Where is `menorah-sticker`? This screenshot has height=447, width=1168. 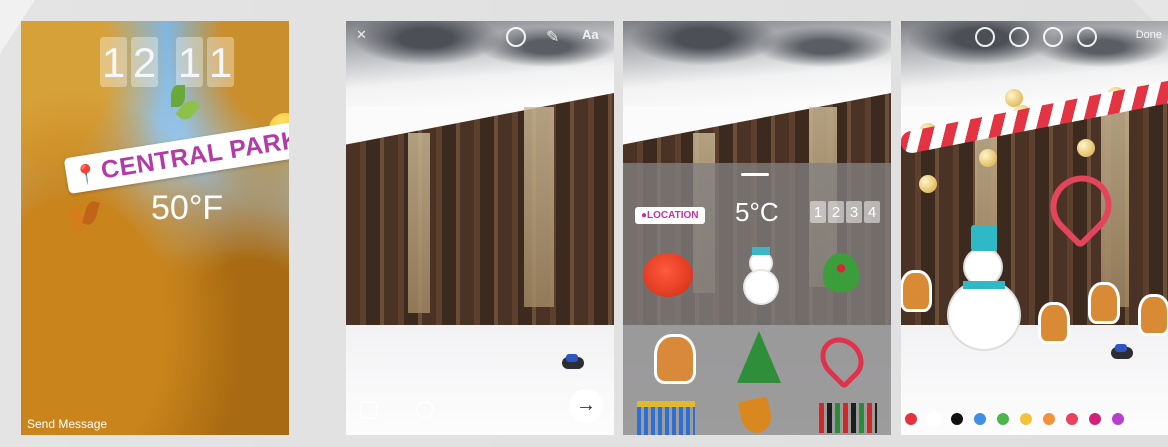 menorah-sticker is located at coordinates (666, 418).